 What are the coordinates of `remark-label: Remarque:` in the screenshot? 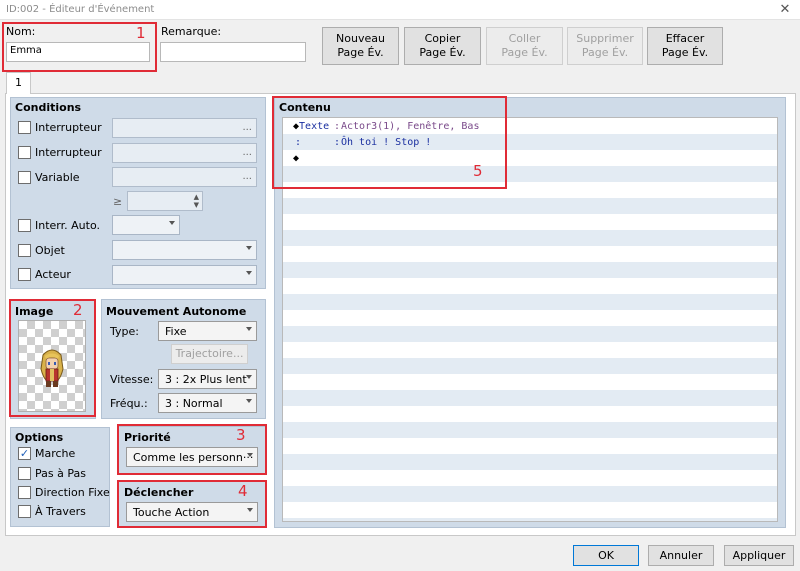 It's located at (191, 31).